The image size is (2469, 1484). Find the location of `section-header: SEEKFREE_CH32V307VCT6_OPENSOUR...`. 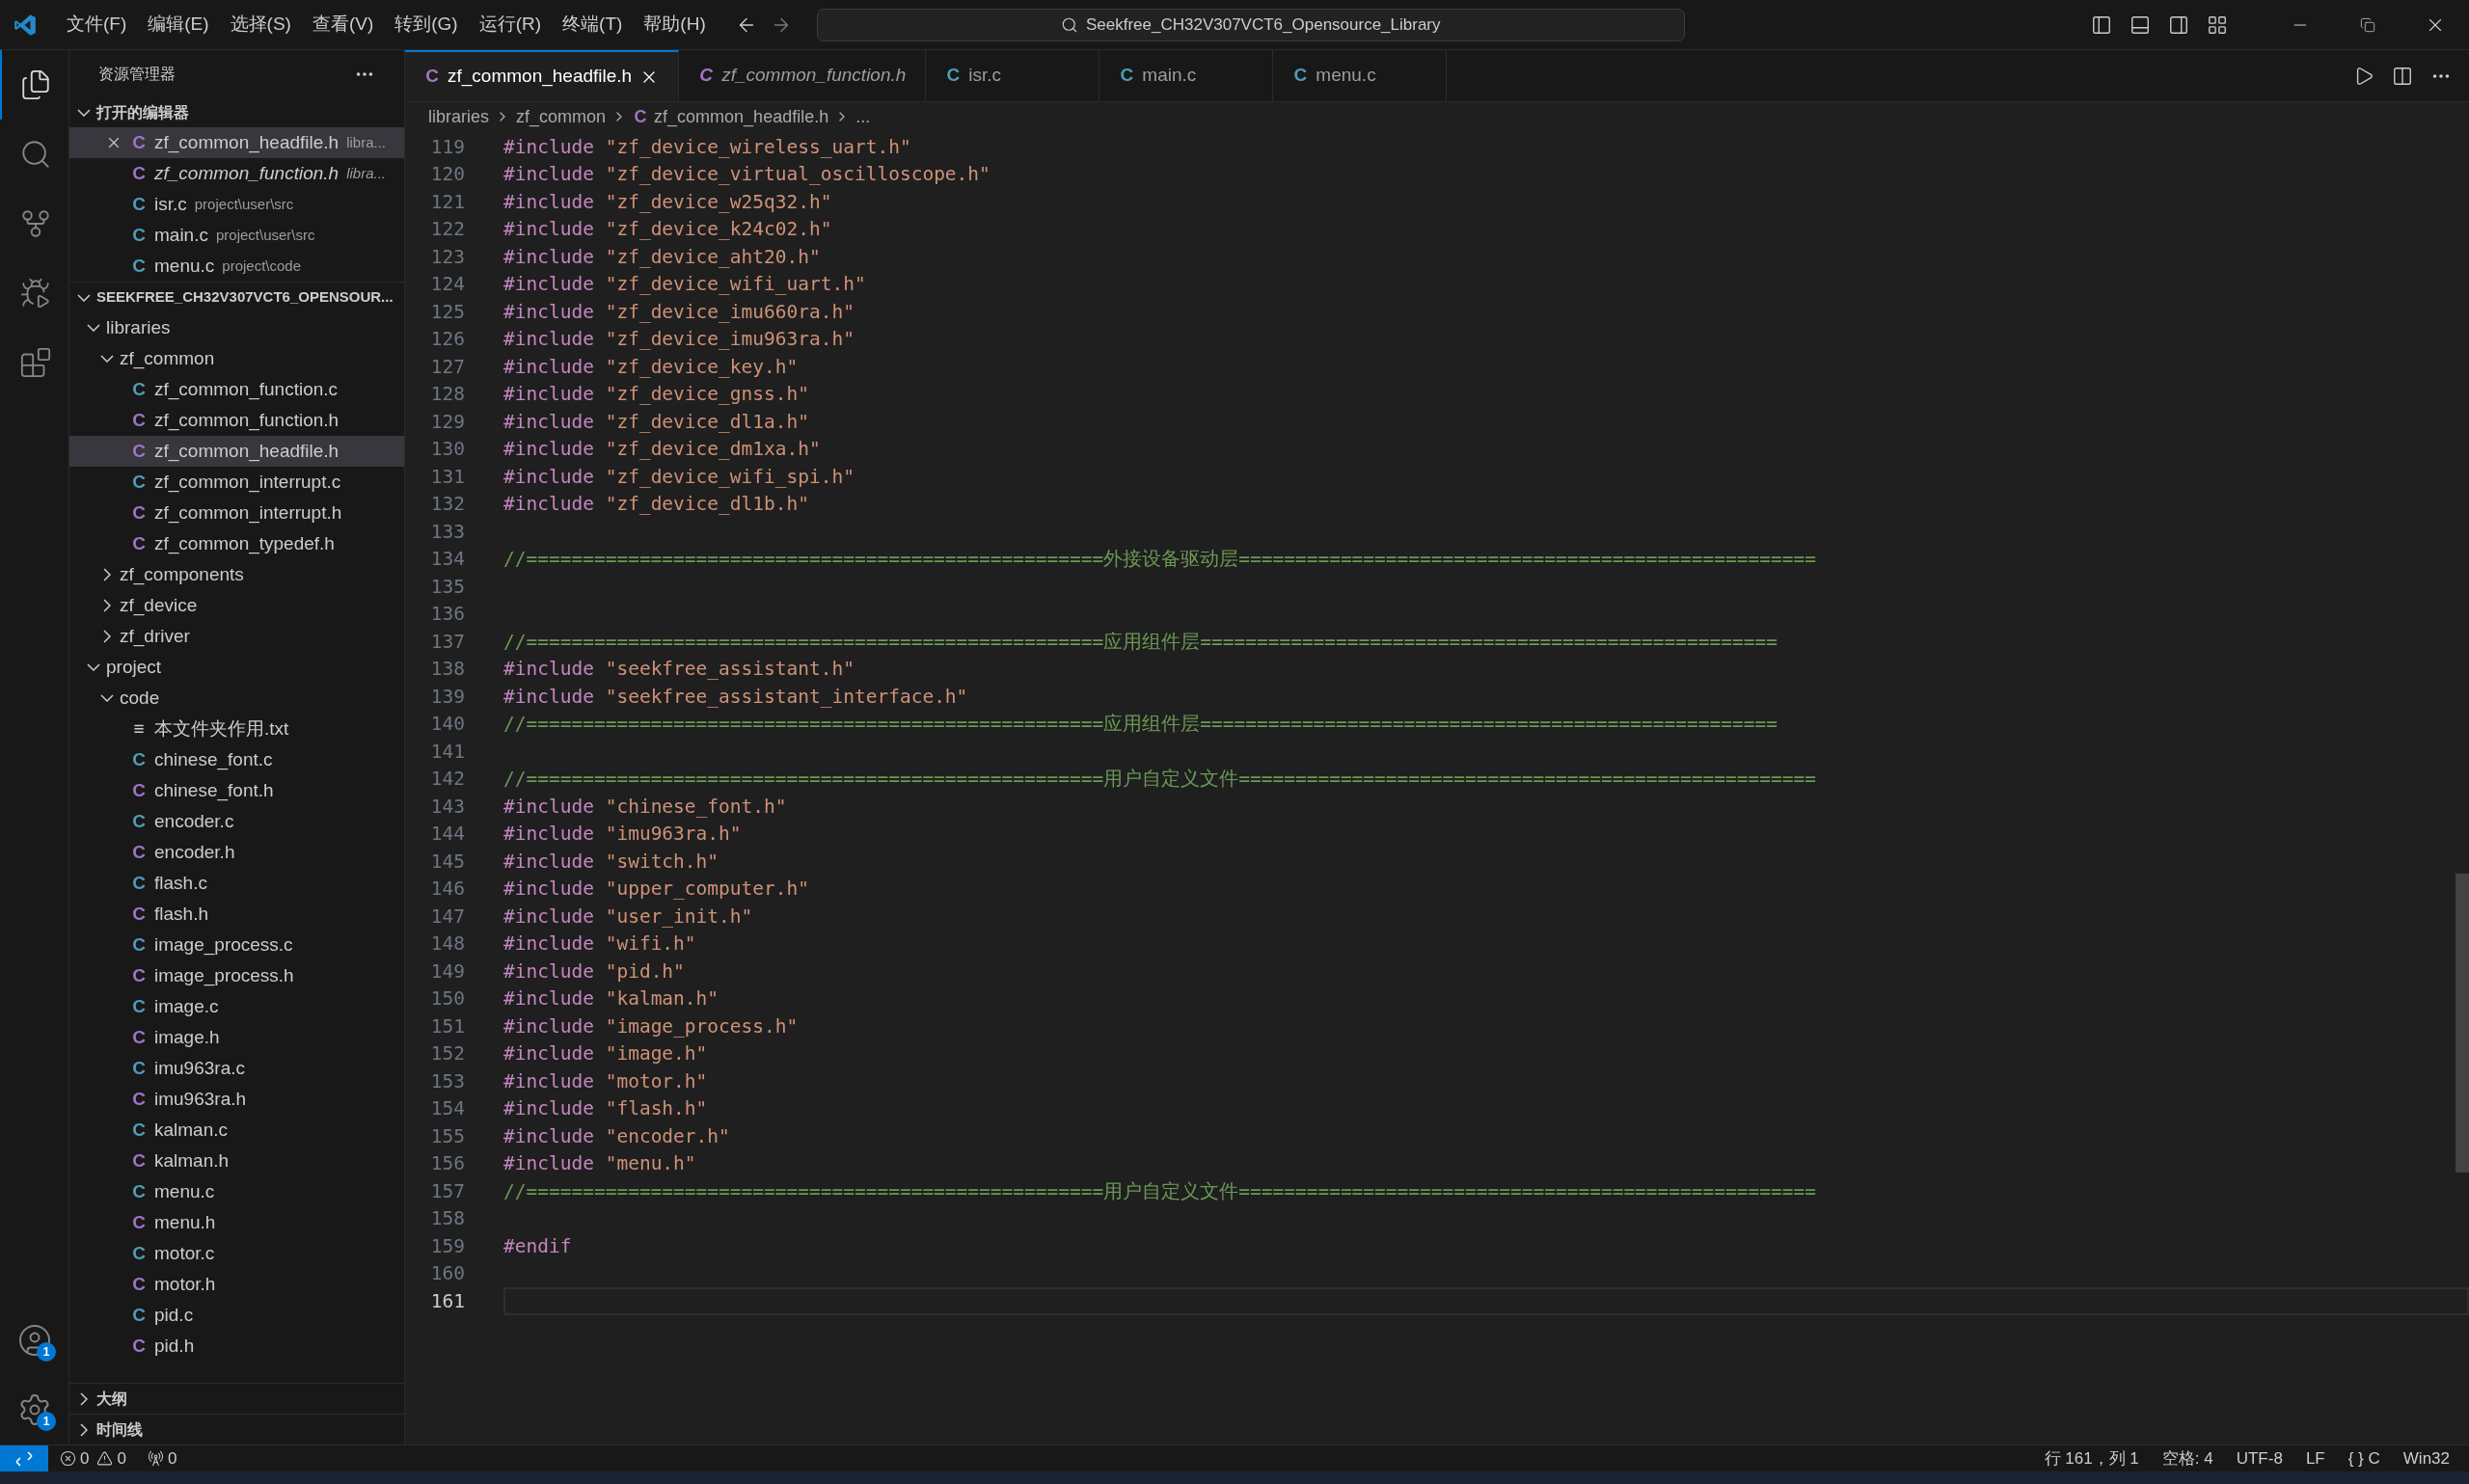

section-header: SEEKFREE_CH32V307VCT6_OPENSOUR... is located at coordinates (237, 297).